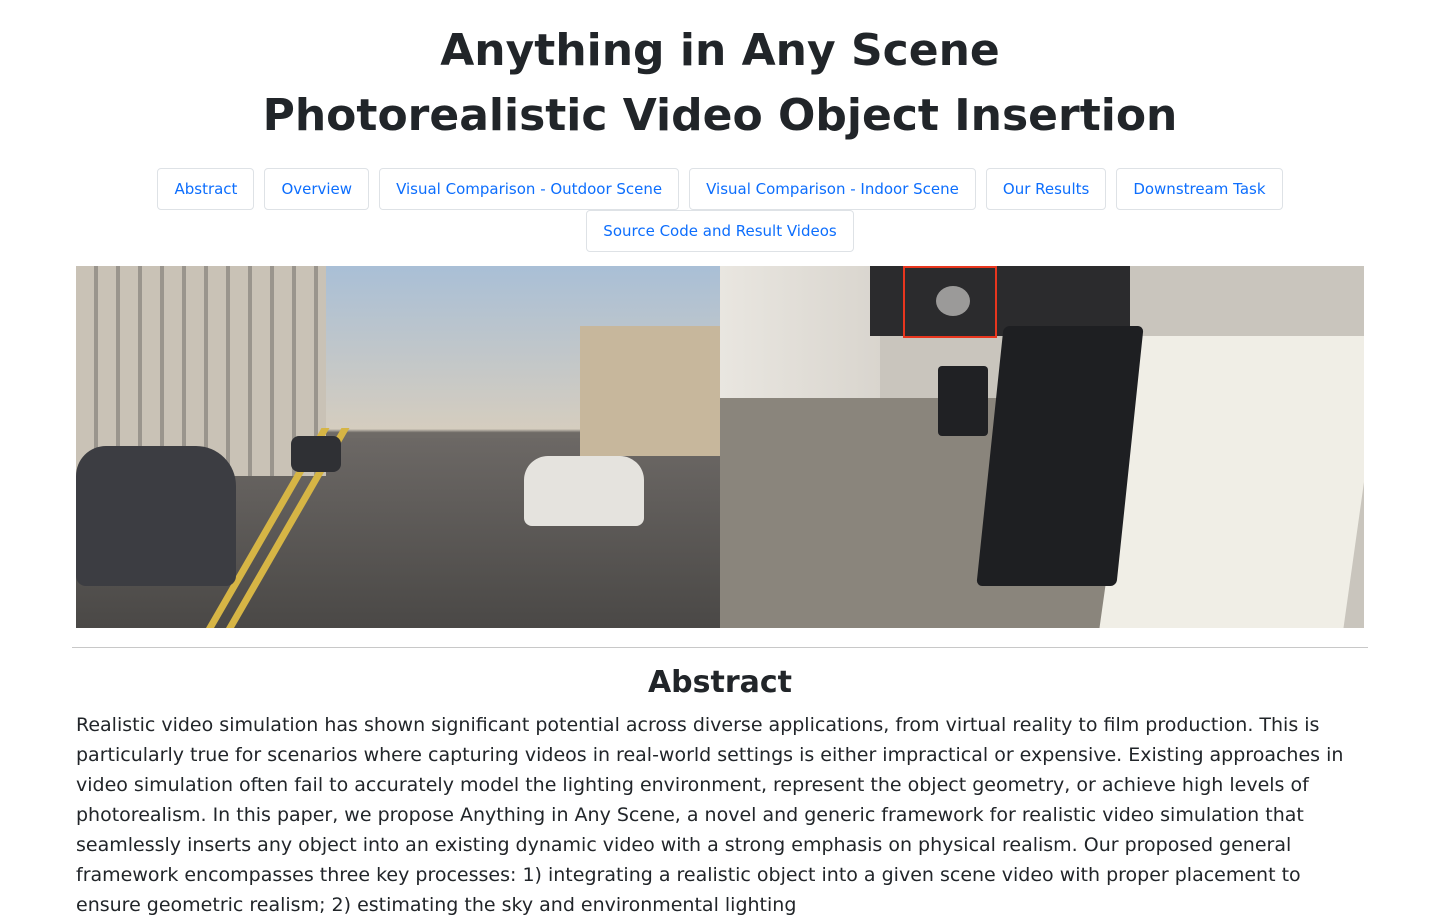 The width and height of the screenshot is (1440, 920). Describe the element at coordinates (1060, 456) in the screenshot. I see `office-chair` at that location.